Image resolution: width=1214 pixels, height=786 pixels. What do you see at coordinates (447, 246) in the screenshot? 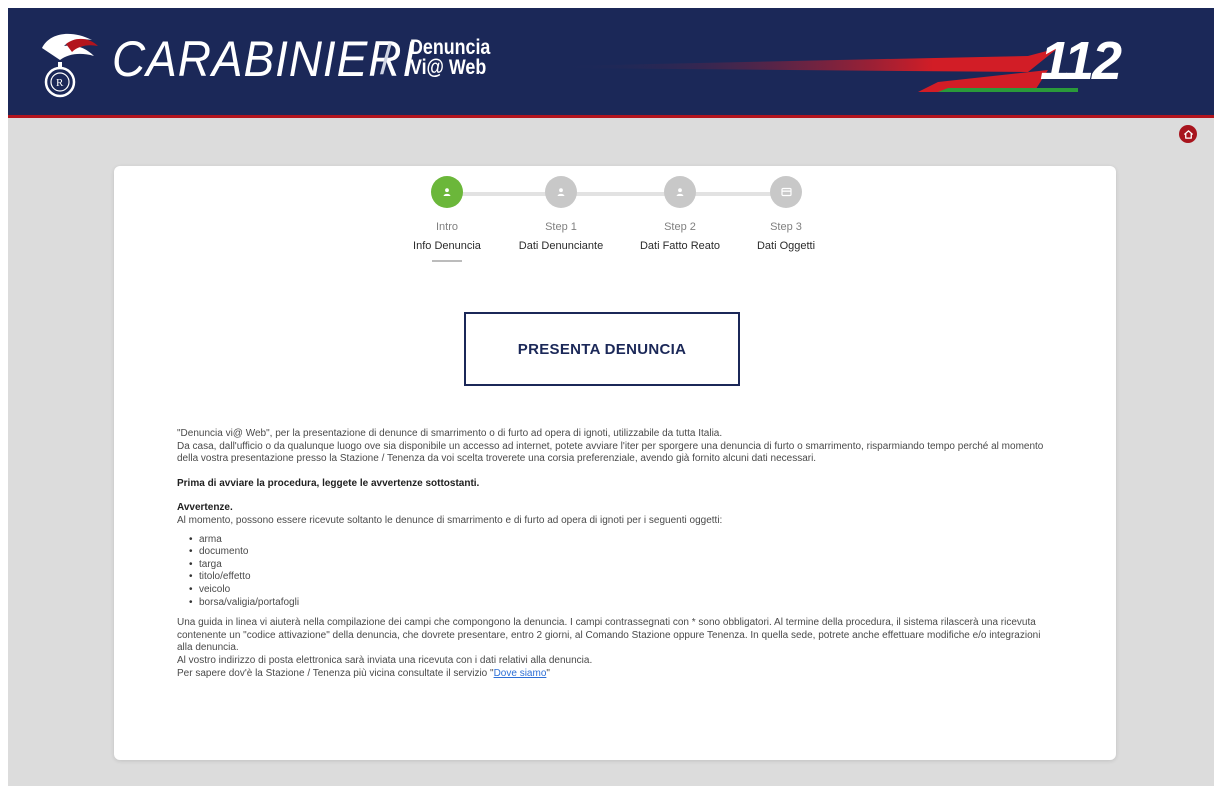
I see `step-intro-subtitle: Info Denuncia` at bounding box center [447, 246].